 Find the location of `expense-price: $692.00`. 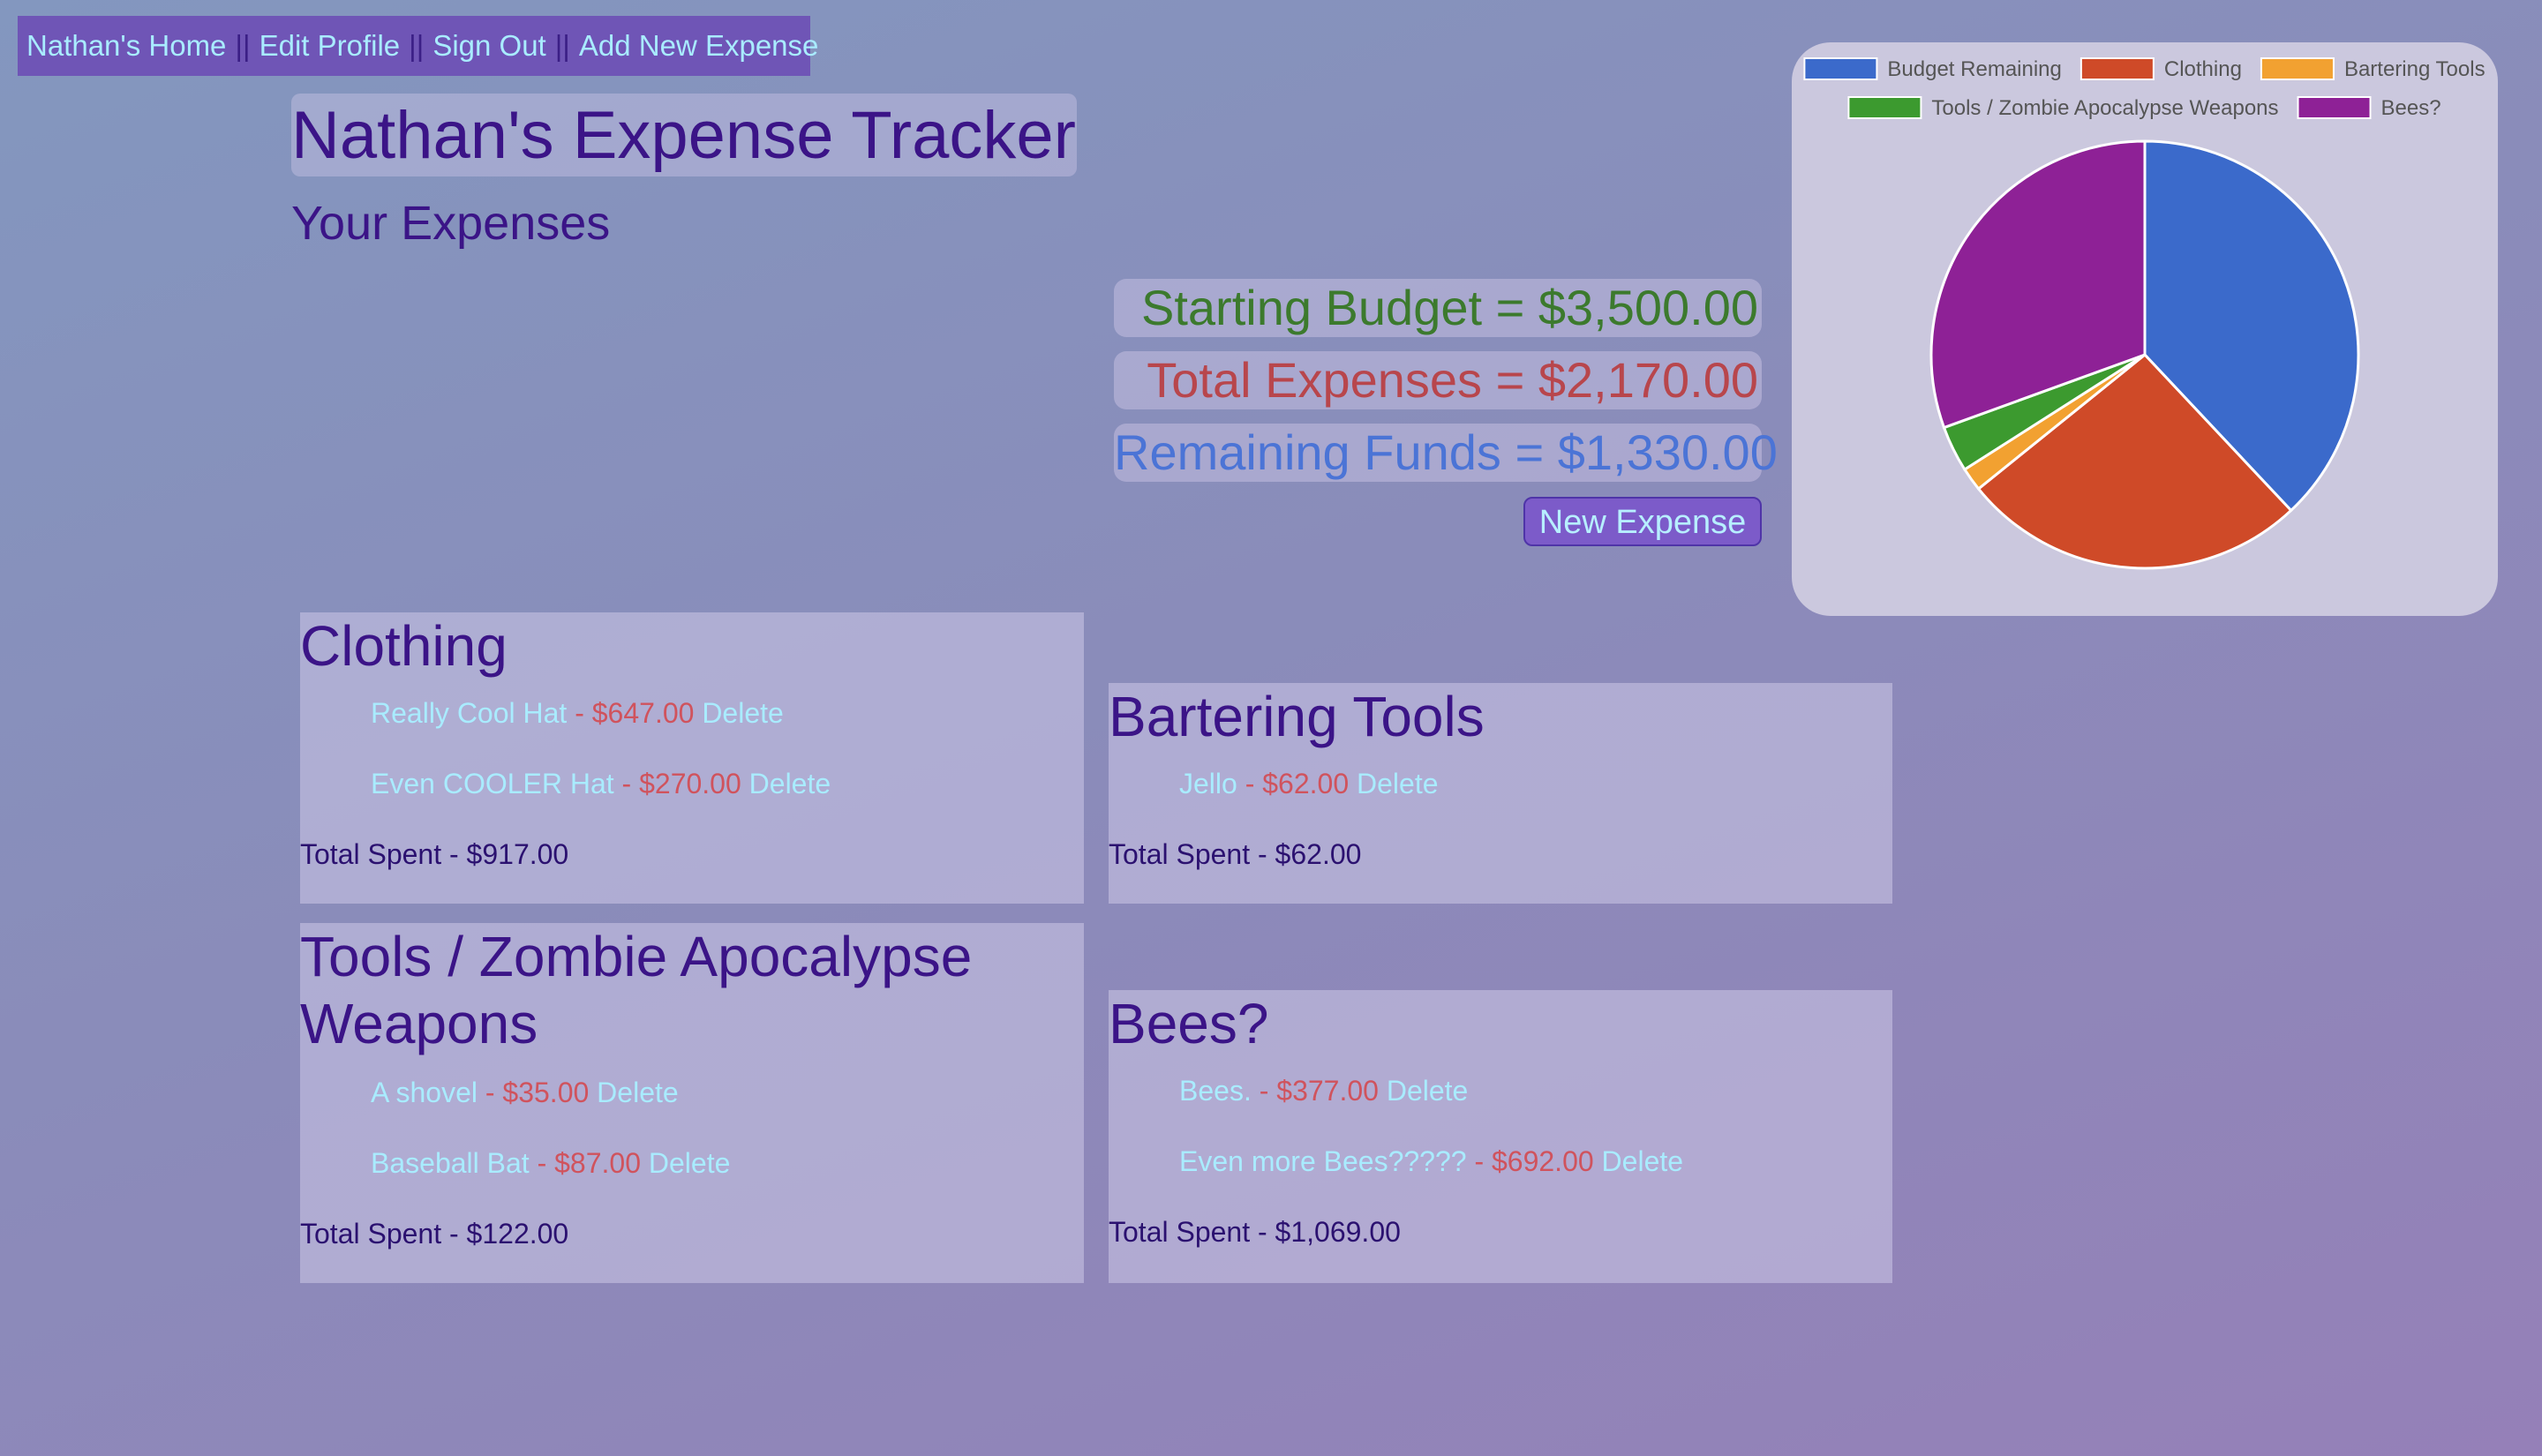

expense-price: $692.00 is located at coordinates (1542, 1161).